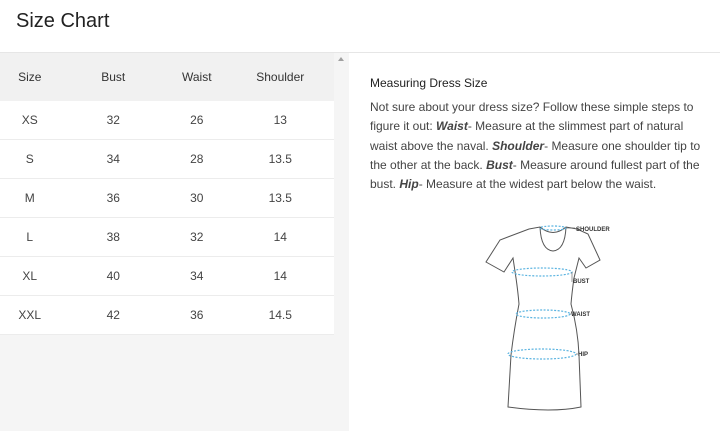 The width and height of the screenshot is (720, 431). I want to click on waist-cell: 34, so click(197, 276).